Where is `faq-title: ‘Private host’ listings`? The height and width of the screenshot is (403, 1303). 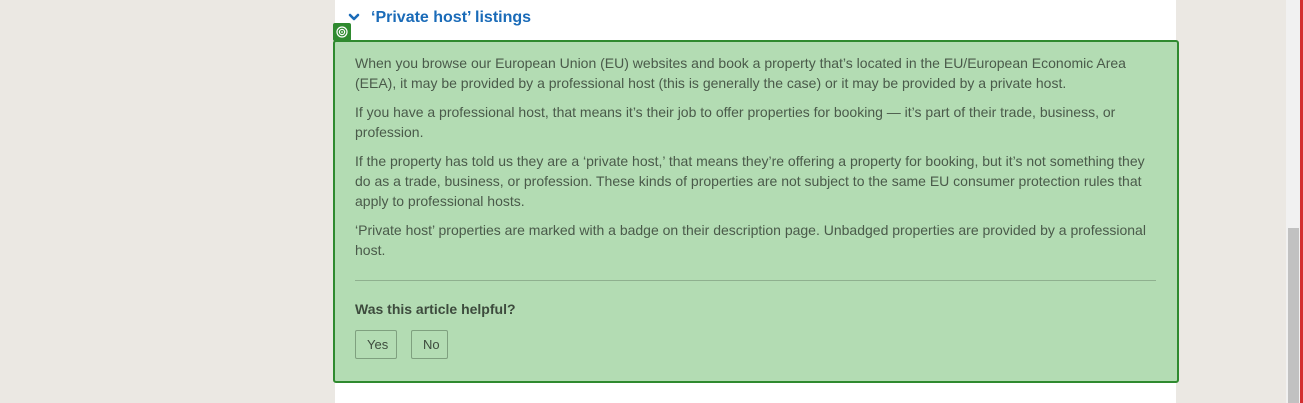 faq-title: ‘Private host’ listings is located at coordinates (451, 18).